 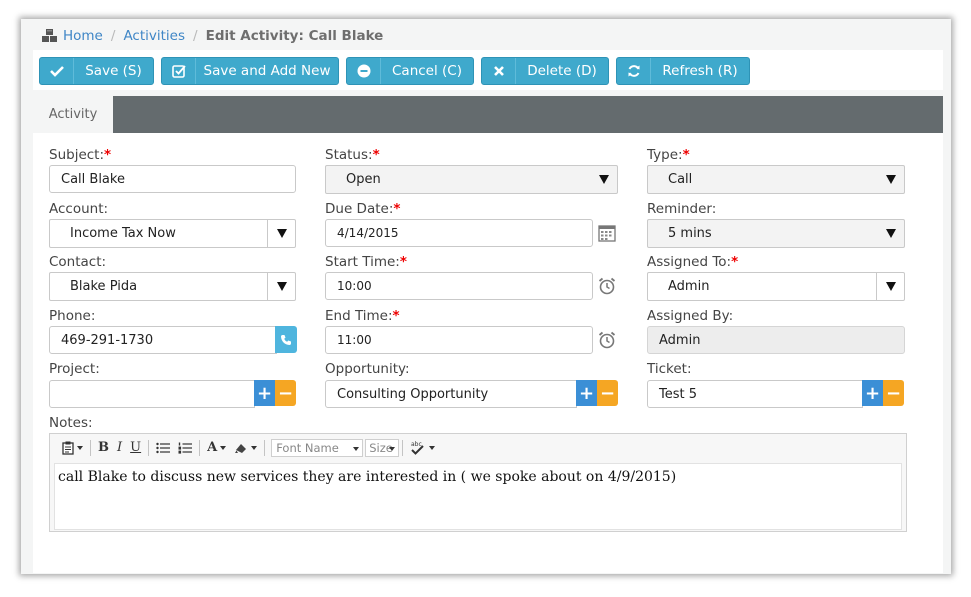 I want to click on close-icon, so click(x=499, y=71).